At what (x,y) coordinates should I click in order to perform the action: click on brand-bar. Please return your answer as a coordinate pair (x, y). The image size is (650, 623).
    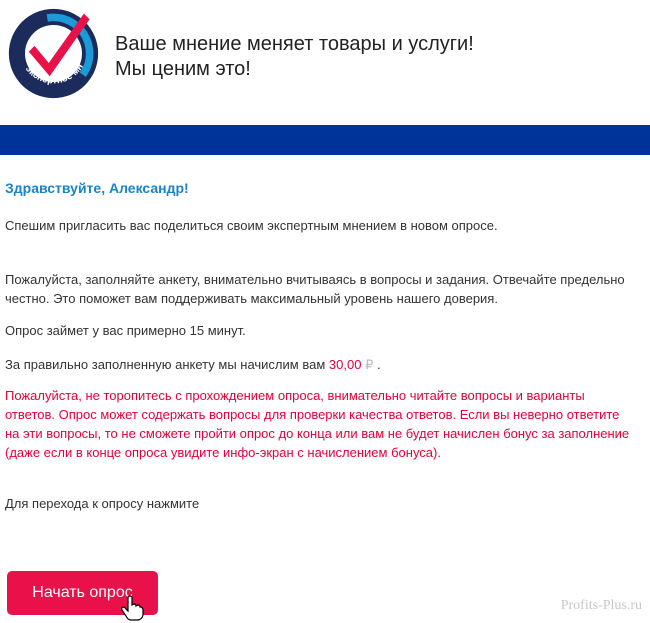
    Looking at the image, I should click on (325, 140).